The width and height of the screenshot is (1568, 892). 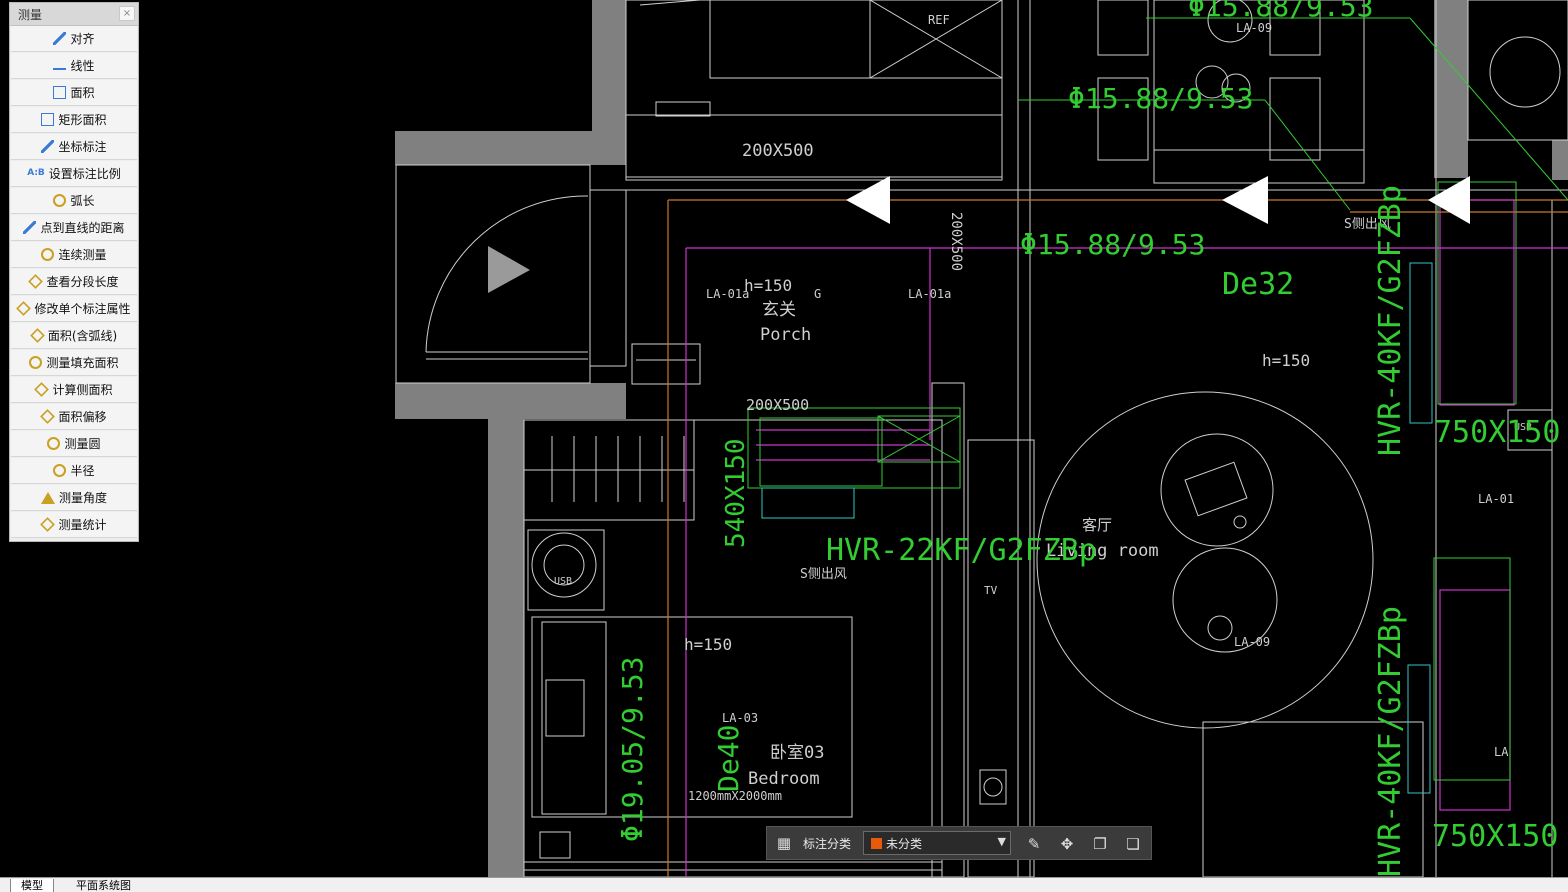 I want to click on tag-la-right: LA, so click(x=1501, y=752).